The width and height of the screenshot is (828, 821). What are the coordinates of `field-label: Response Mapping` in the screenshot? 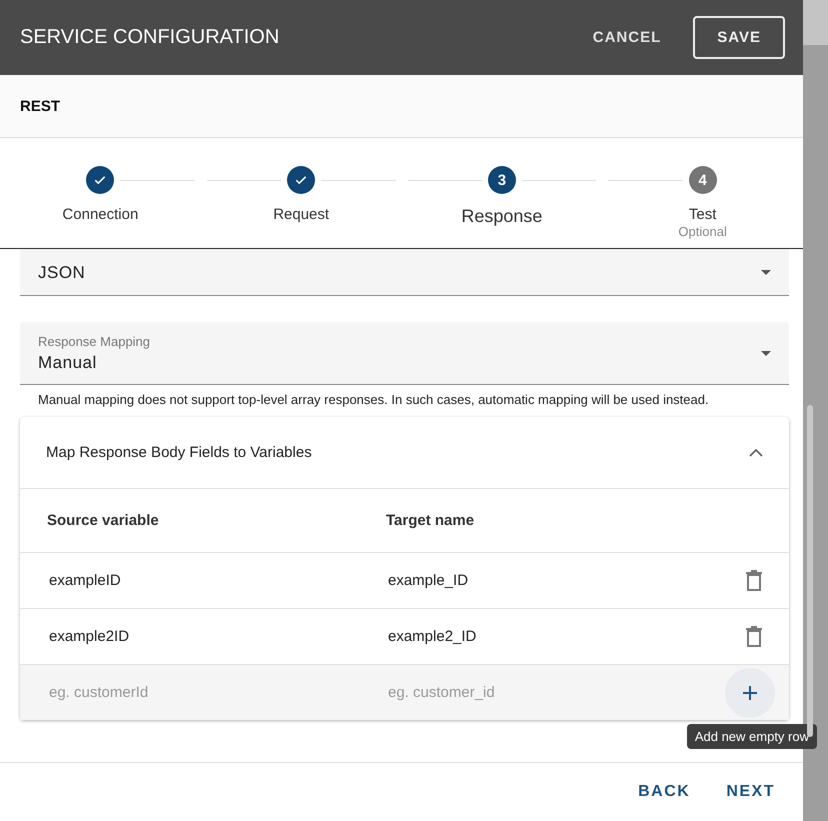 It's located at (94, 341).